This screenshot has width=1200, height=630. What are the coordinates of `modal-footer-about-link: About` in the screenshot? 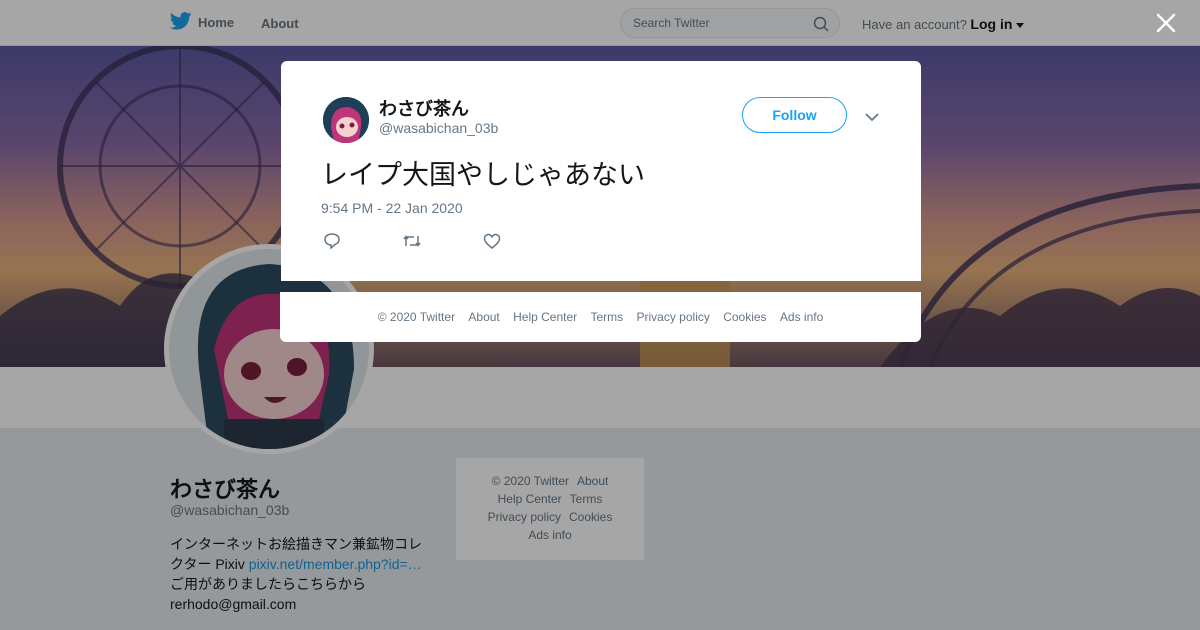 It's located at (483, 317).